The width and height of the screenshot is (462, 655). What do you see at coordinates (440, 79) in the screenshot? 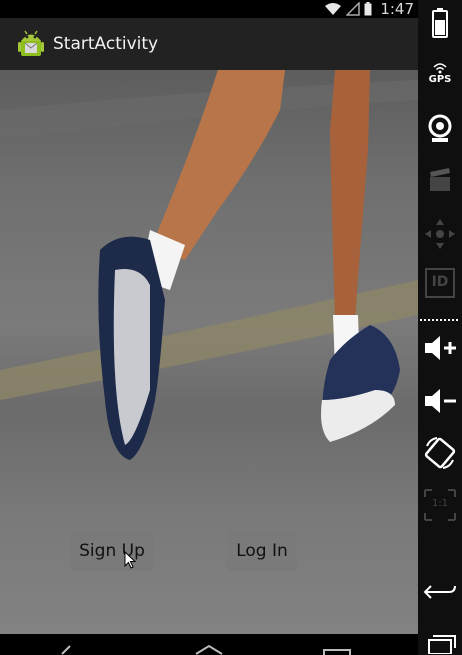
I see `gps-label: GPS` at bounding box center [440, 79].